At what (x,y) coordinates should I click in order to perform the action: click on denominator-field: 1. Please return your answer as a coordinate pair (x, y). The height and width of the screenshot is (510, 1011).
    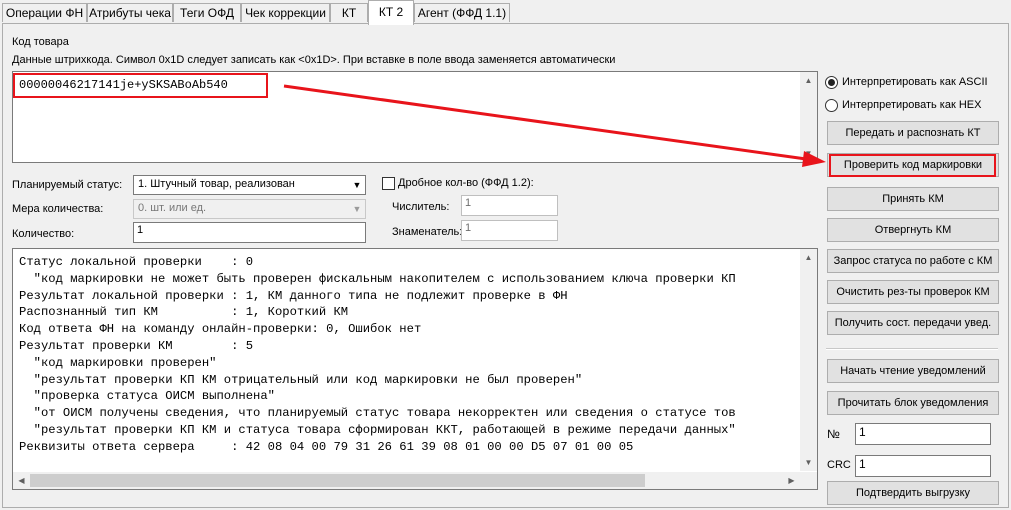
    Looking at the image, I should click on (509, 230).